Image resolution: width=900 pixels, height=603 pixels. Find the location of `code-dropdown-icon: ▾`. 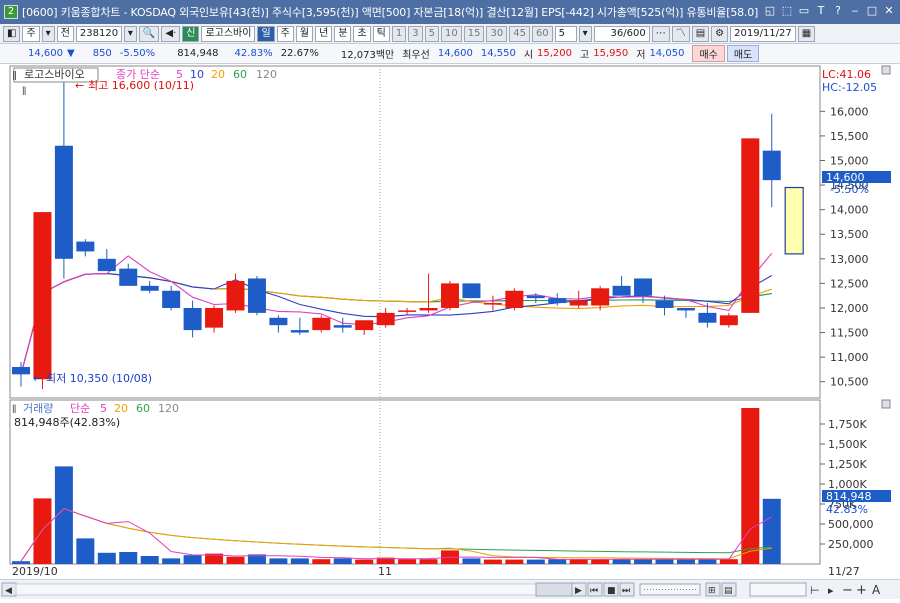

code-dropdown-icon: ▾ is located at coordinates (130, 33).